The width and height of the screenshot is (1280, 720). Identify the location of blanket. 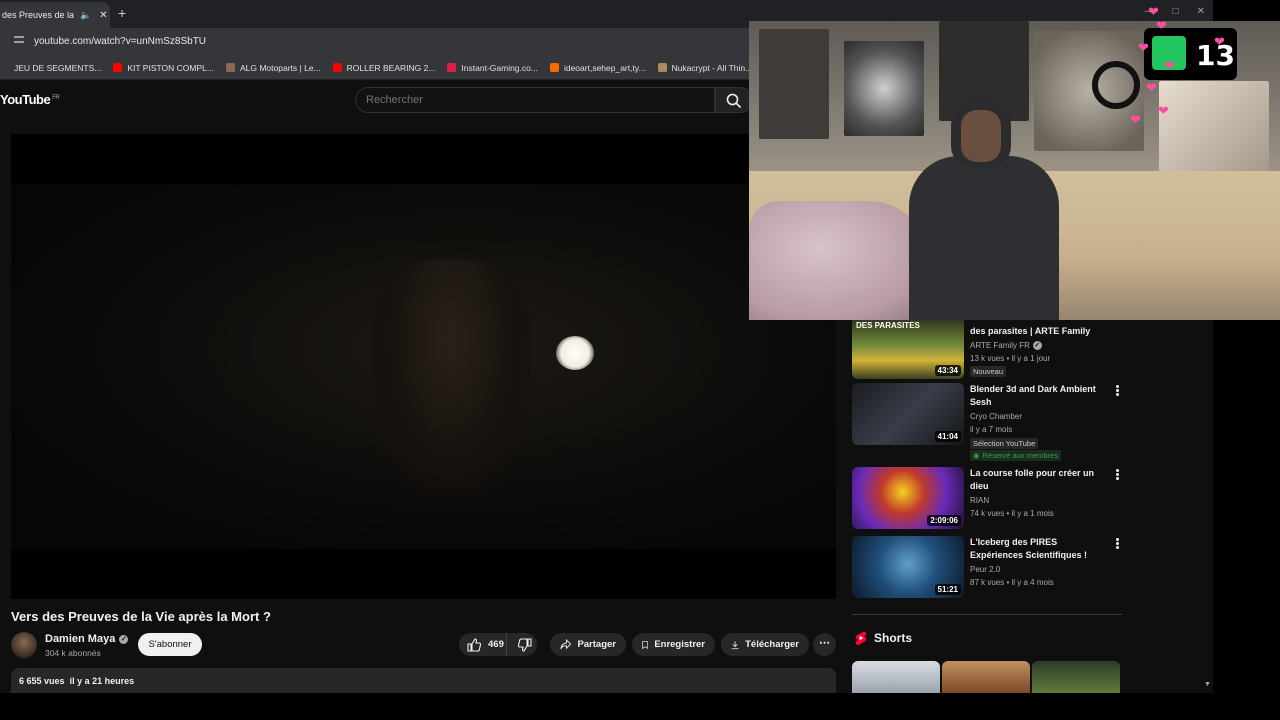
(839, 260).